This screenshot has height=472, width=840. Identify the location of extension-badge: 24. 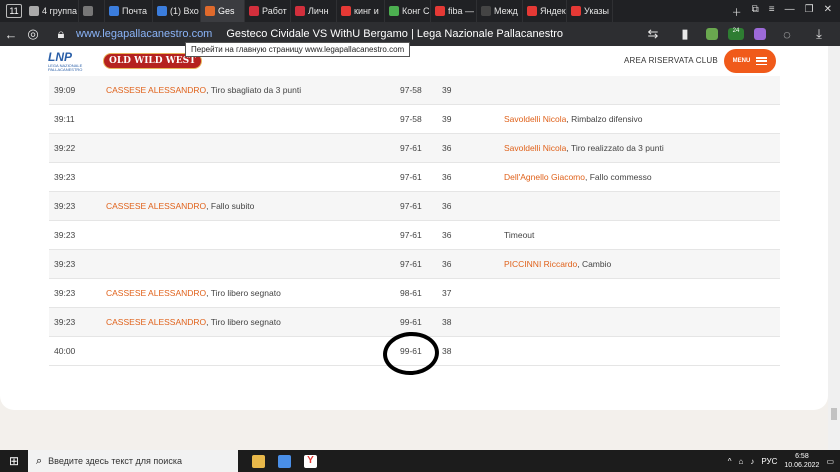
(736, 34).